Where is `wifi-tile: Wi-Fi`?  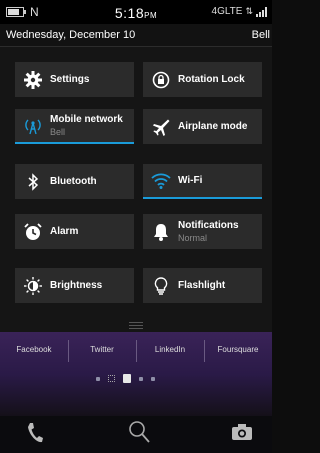
wifi-tile: Wi-Fi is located at coordinates (202, 181).